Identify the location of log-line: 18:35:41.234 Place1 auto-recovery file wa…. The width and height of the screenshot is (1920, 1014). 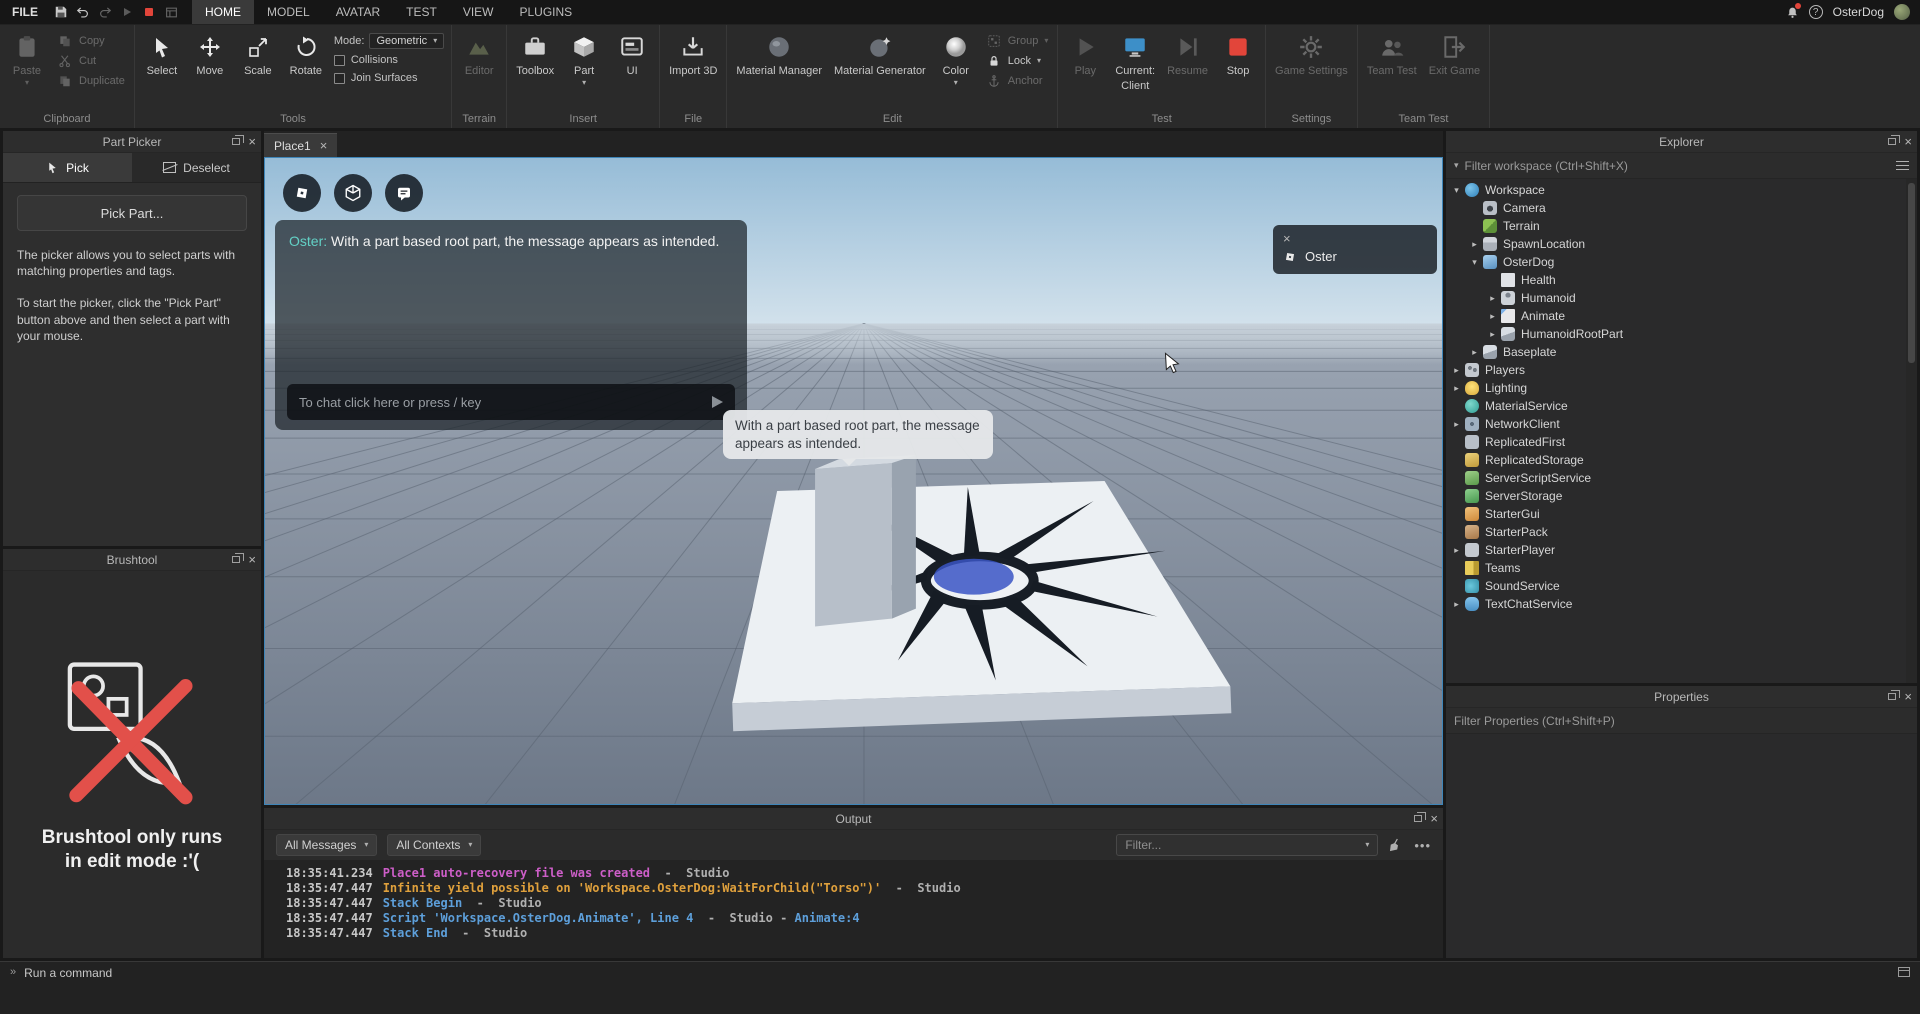
(864, 873).